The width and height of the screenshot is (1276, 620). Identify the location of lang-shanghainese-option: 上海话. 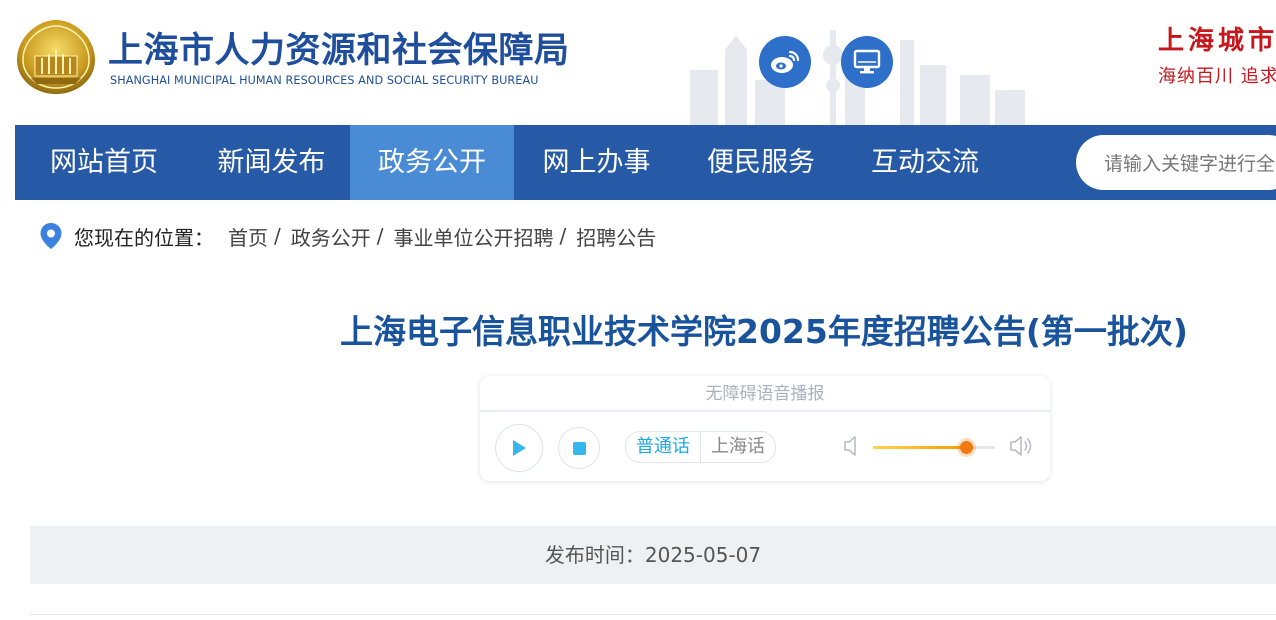
(737, 447).